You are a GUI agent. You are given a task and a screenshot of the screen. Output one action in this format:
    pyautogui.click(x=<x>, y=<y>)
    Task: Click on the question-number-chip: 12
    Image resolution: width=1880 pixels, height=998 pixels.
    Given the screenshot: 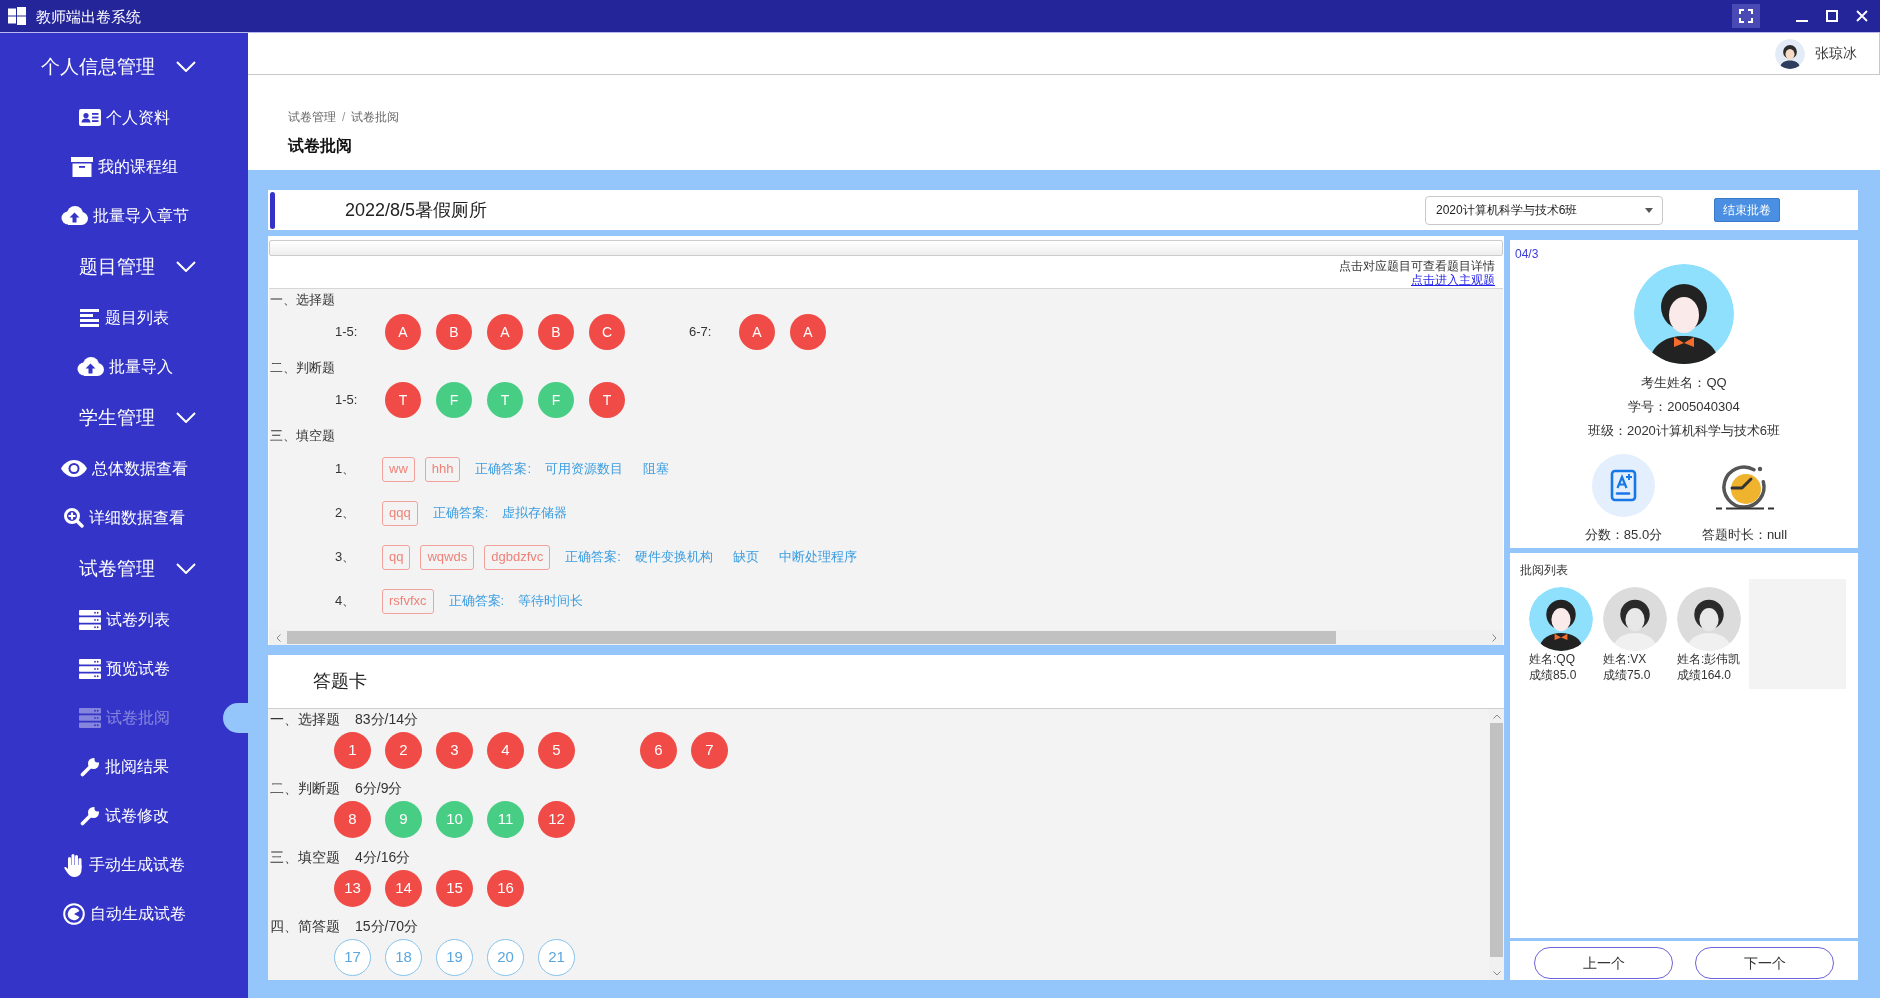 What is the action you would take?
    pyautogui.click(x=556, y=819)
    